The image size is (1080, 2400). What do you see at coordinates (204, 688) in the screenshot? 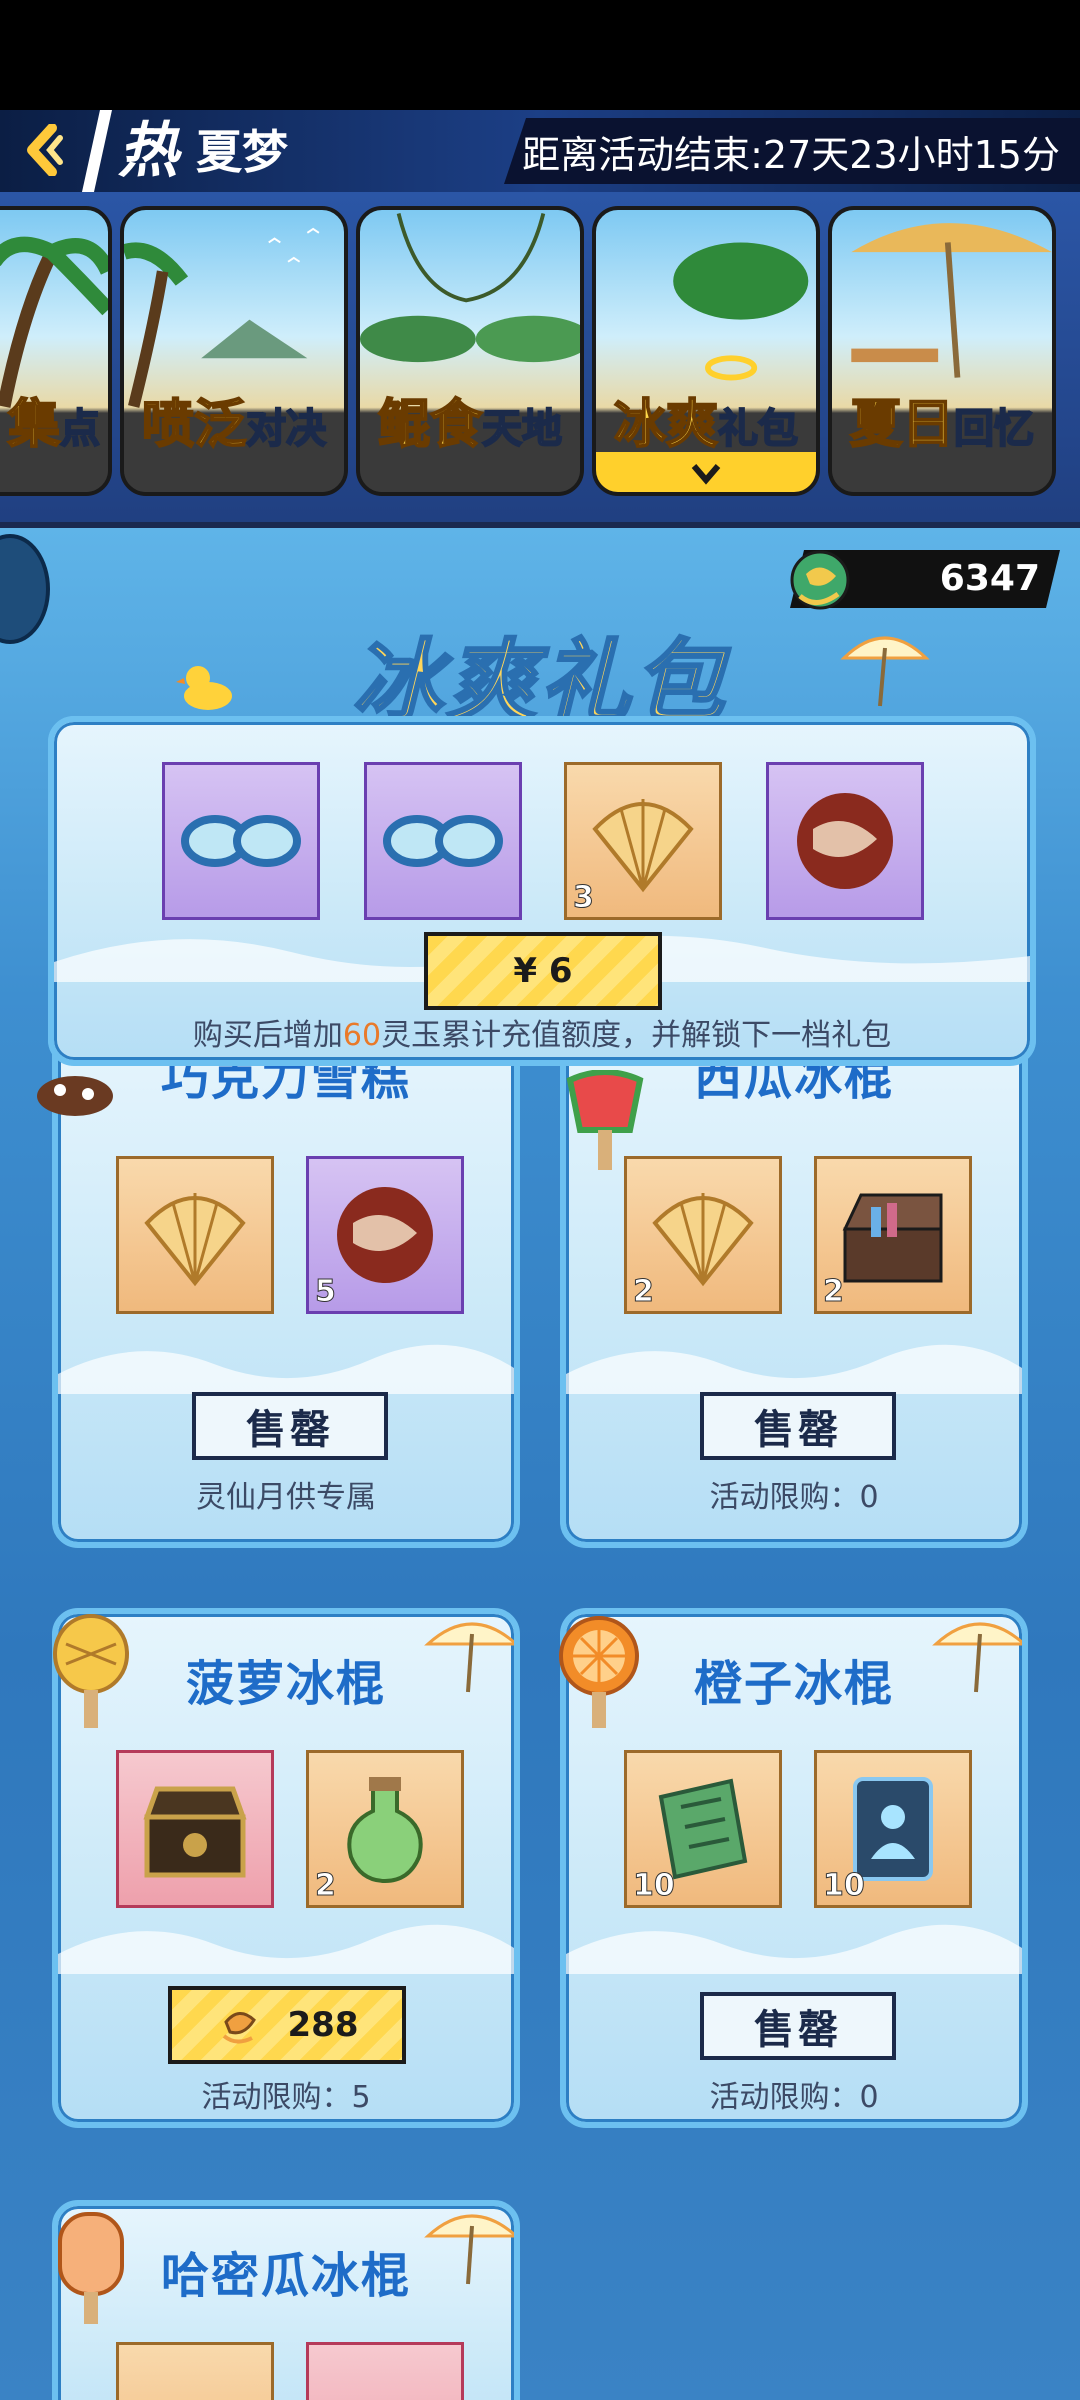
I see `rubber-duck-icon` at bounding box center [204, 688].